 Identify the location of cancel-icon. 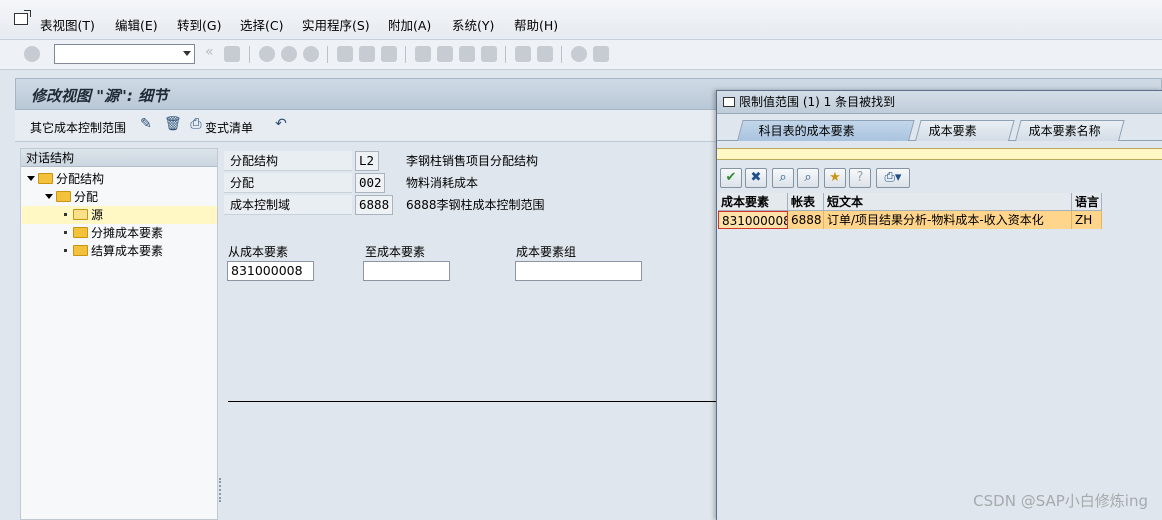
(311, 54).